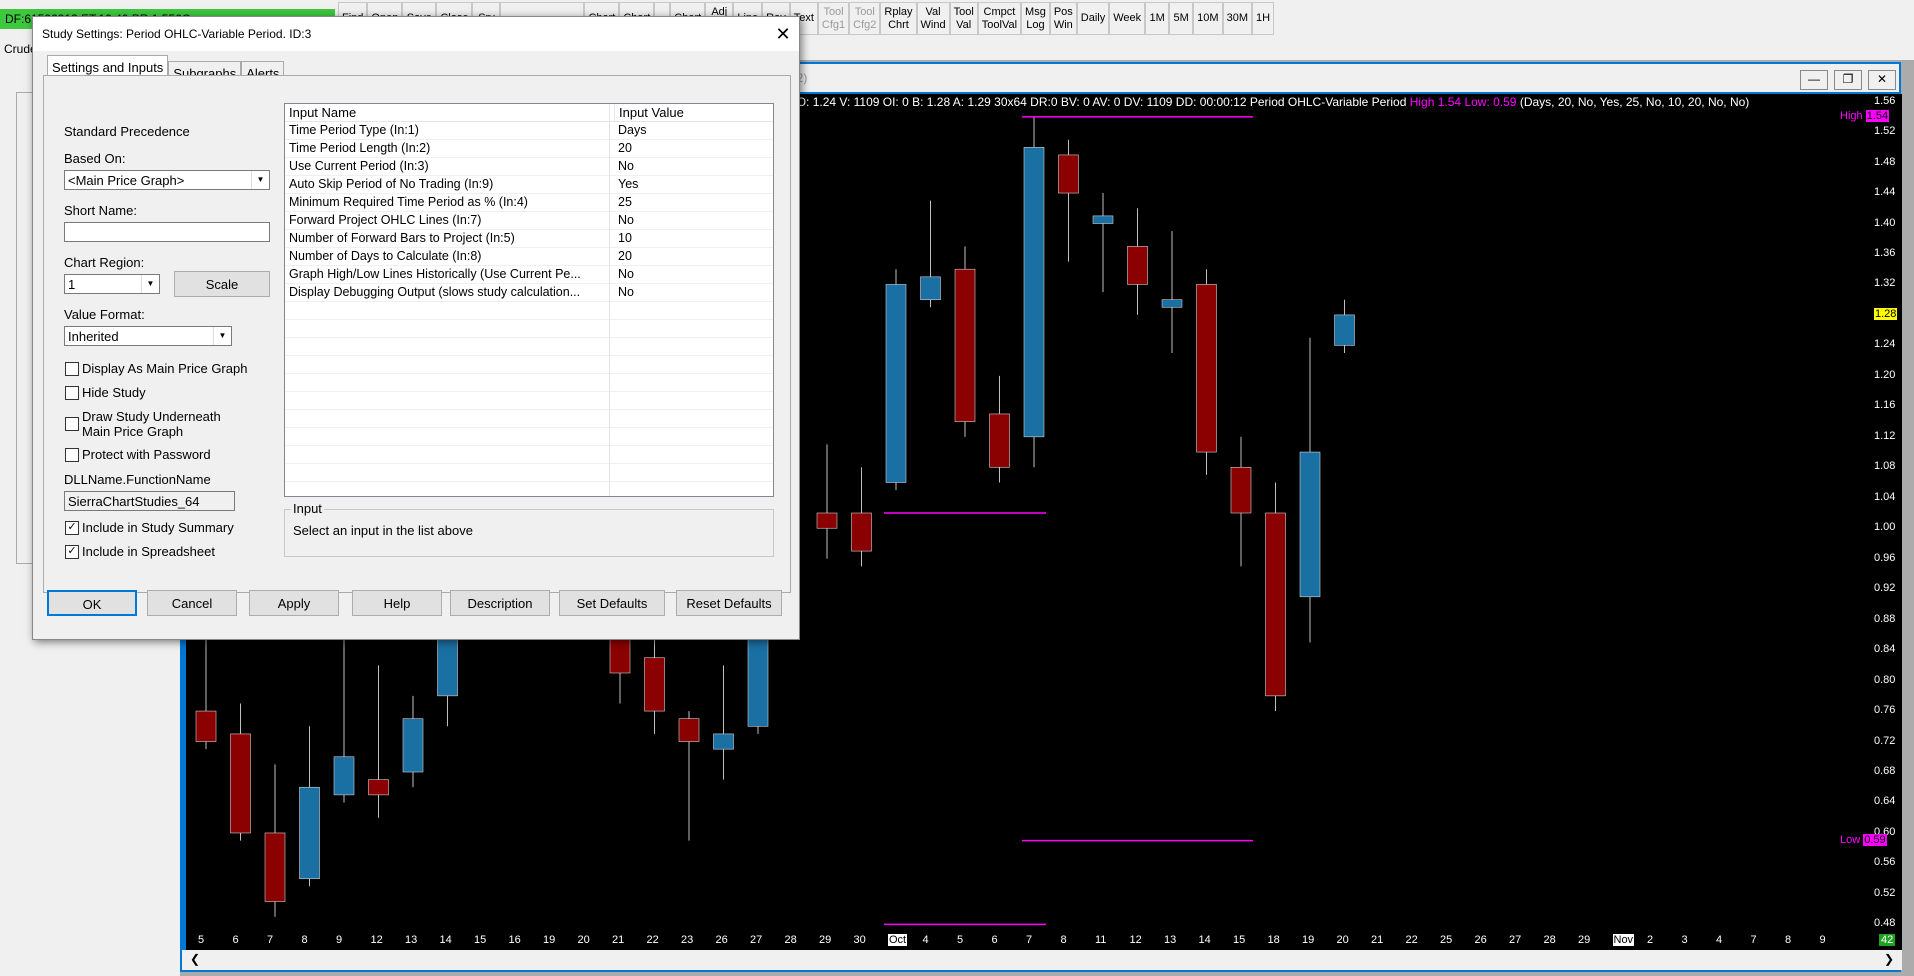  I want to click on apply-button: Apply, so click(294, 603).